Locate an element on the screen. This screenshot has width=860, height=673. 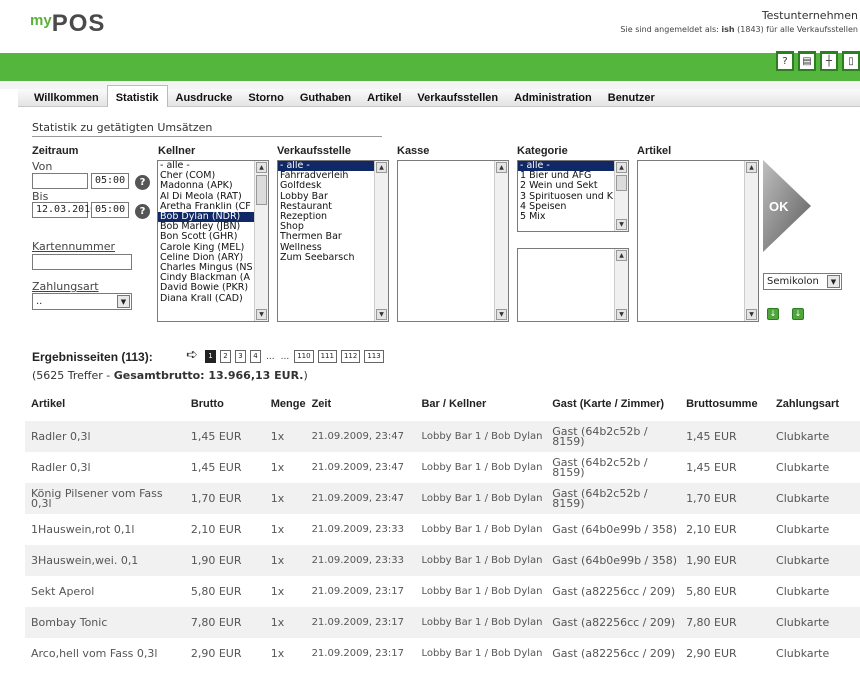
header-band is located at coordinates (430, 67).